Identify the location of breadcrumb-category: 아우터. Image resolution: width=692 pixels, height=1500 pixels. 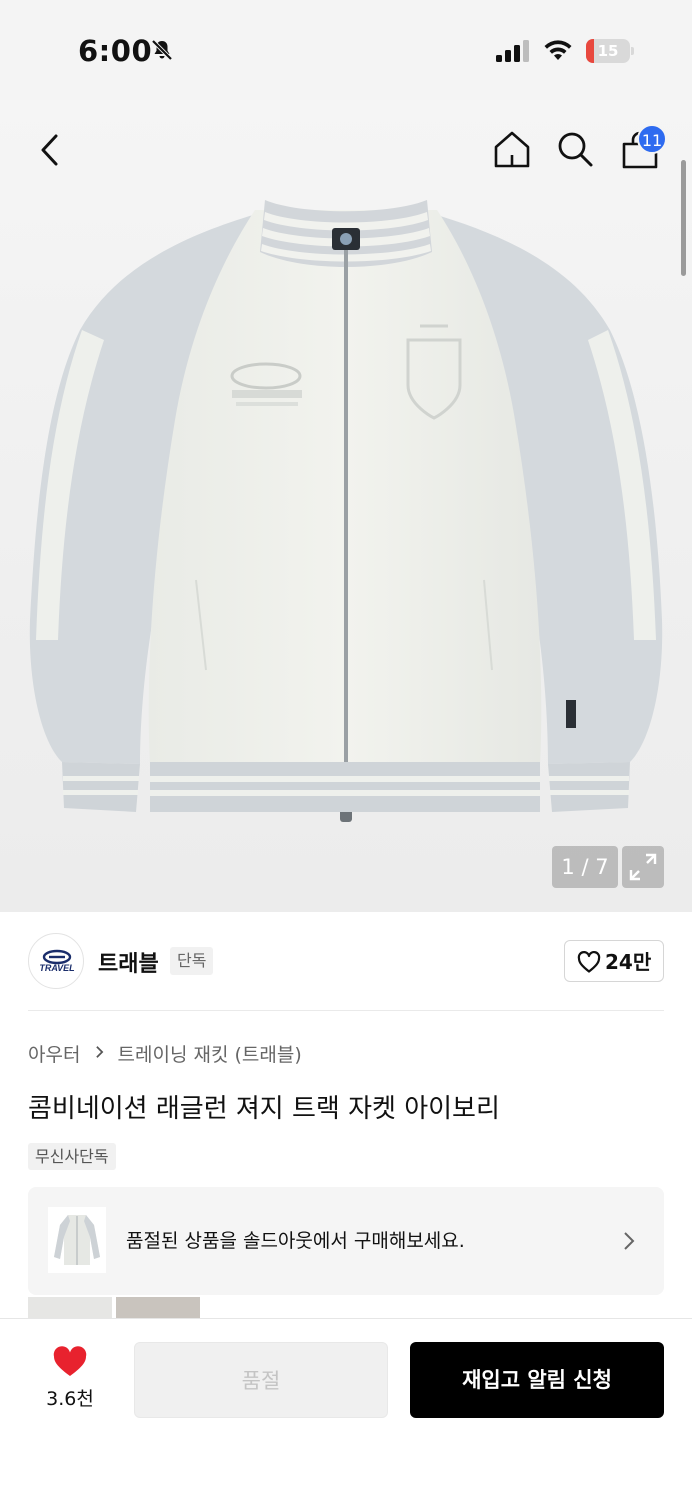
(54, 1053).